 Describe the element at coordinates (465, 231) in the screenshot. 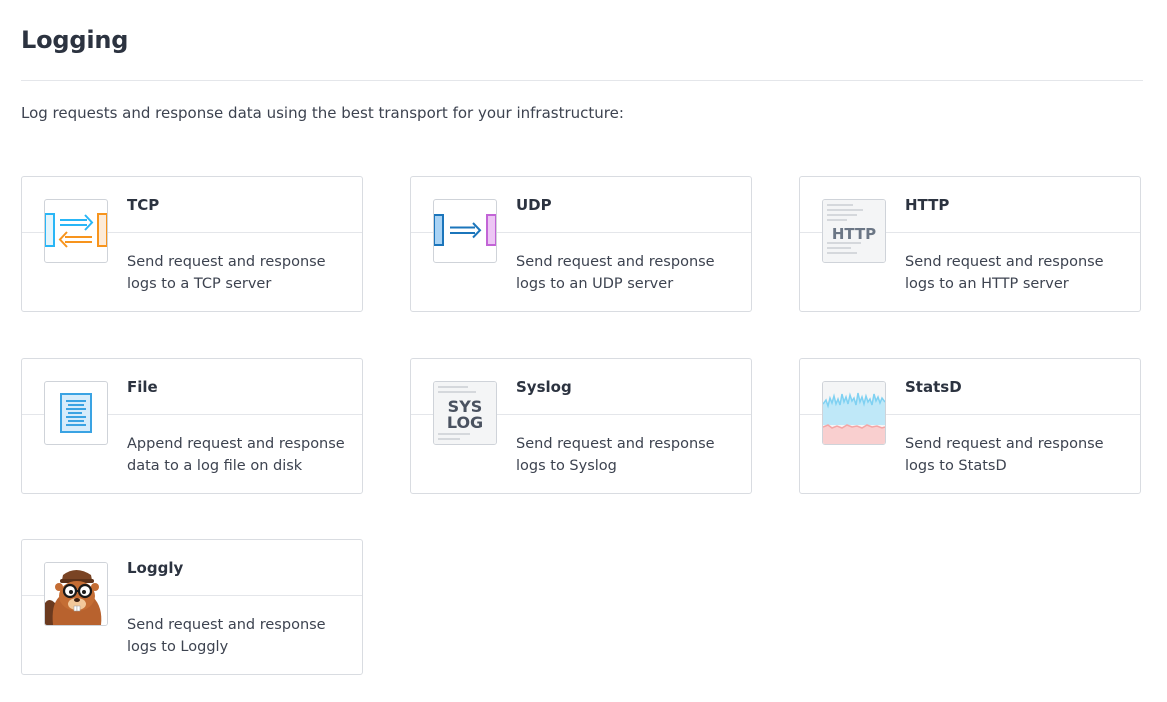

I see `udp-transfer-icon` at that location.